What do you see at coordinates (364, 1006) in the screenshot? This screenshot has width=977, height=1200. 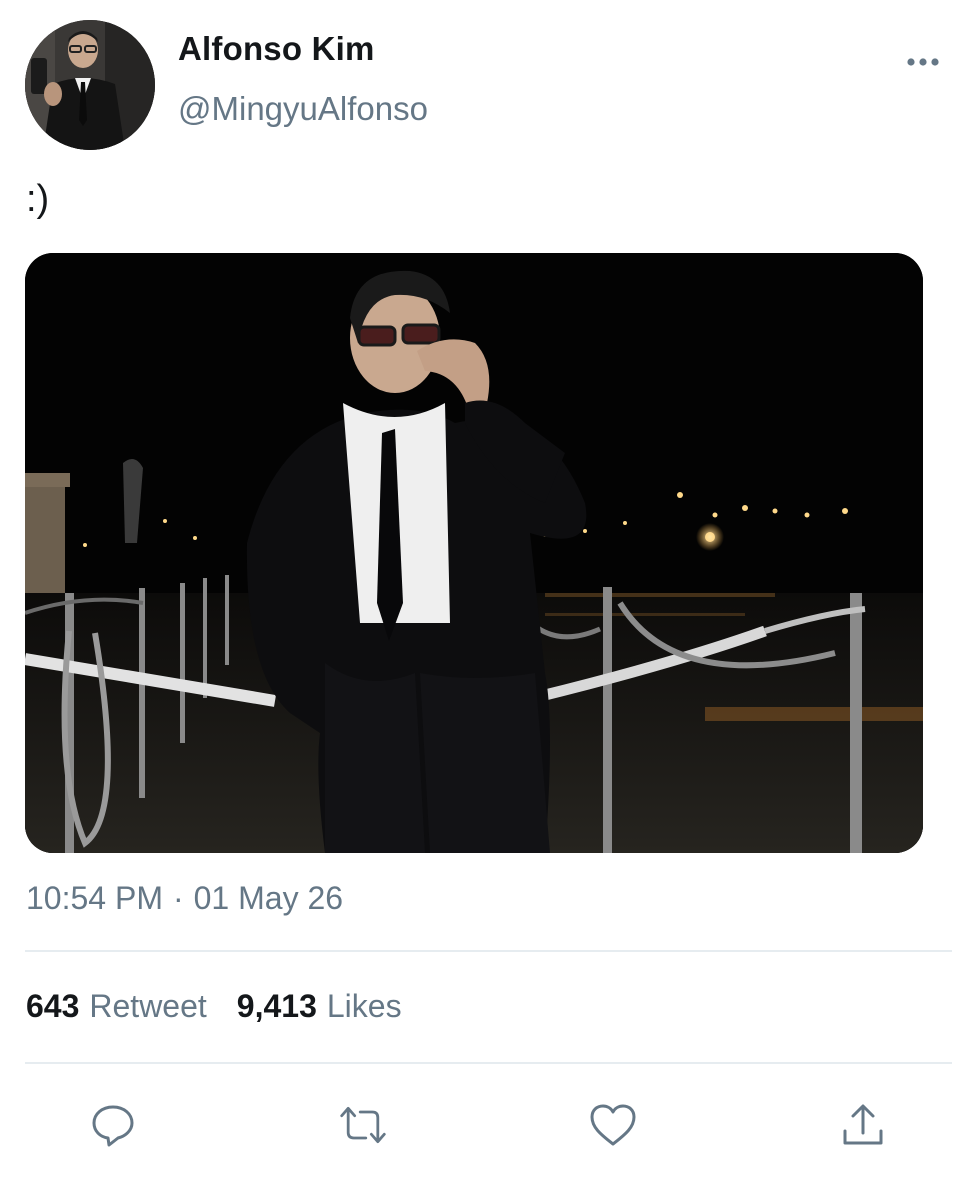 I see `likes-label: Likes` at bounding box center [364, 1006].